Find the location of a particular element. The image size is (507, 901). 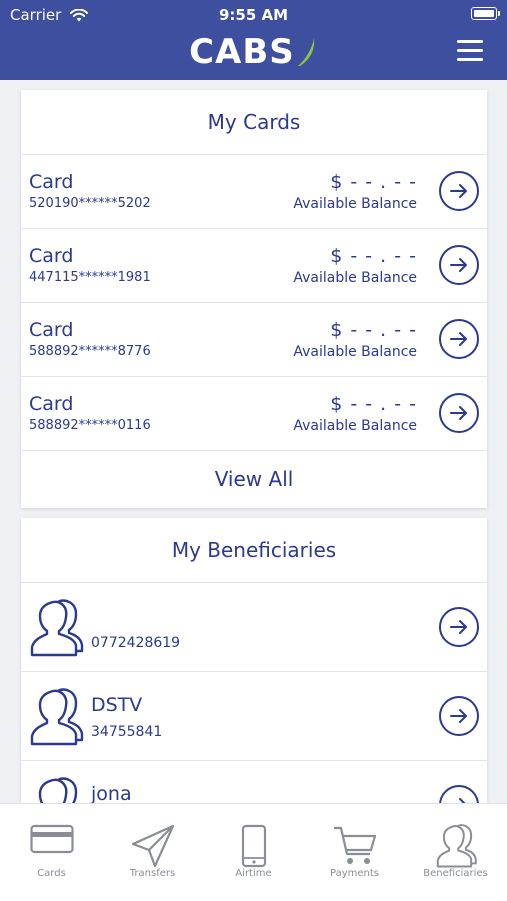

tab-label: Transfers is located at coordinates (152, 873).